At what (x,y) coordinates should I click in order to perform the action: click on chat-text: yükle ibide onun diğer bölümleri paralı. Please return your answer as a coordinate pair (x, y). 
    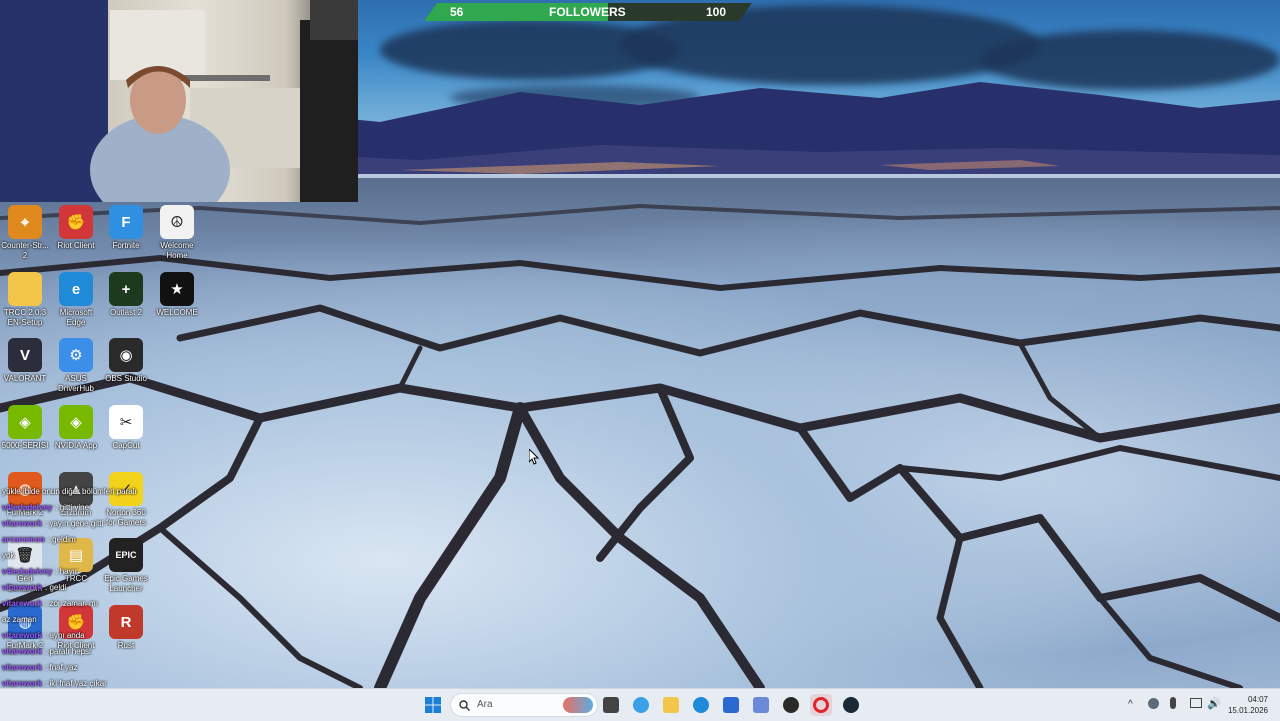
    Looking at the image, I should click on (69, 491).